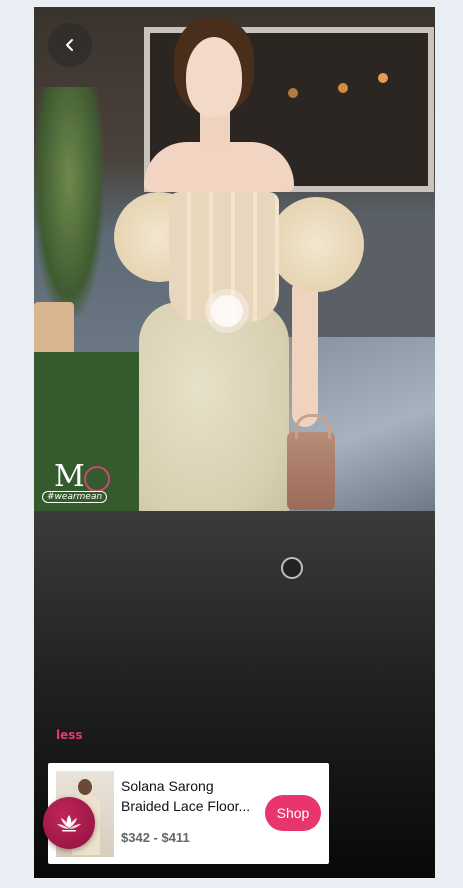  Describe the element at coordinates (75, 497) in the screenshot. I see `brand-hashtag: #wearmean` at that location.